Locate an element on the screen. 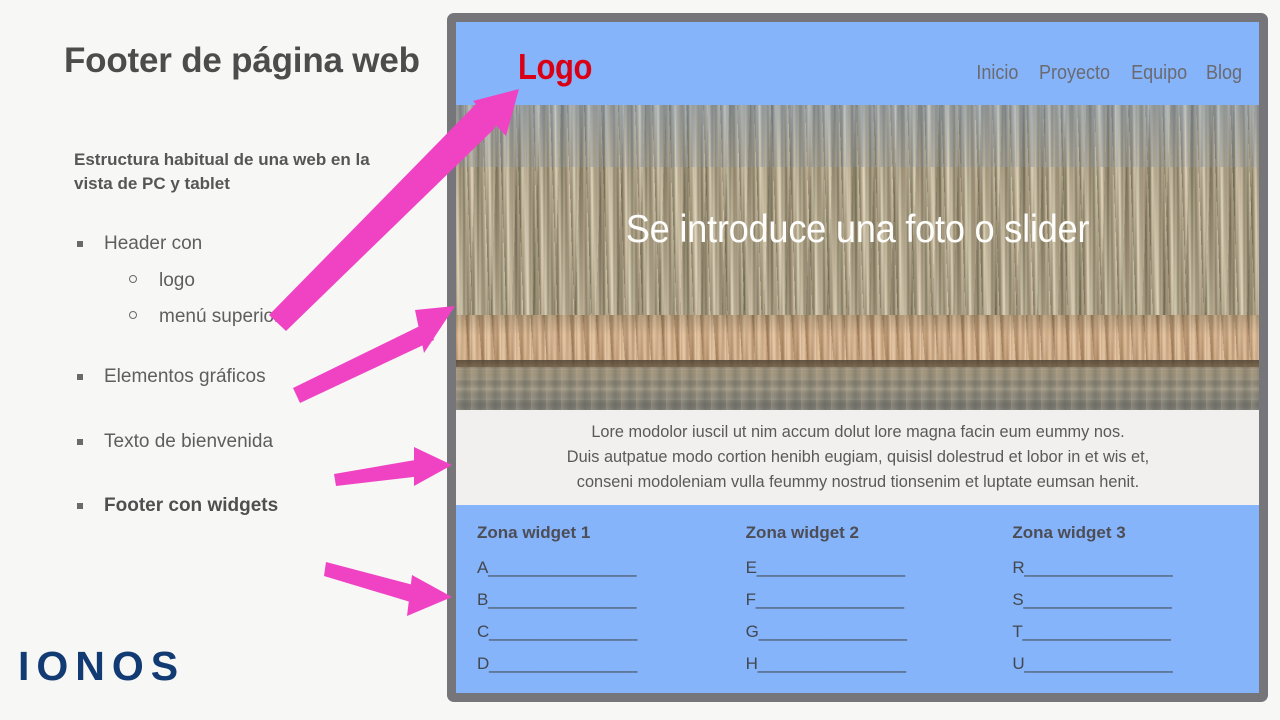  widget-link: S________________ is located at coordinates (1135, 600).